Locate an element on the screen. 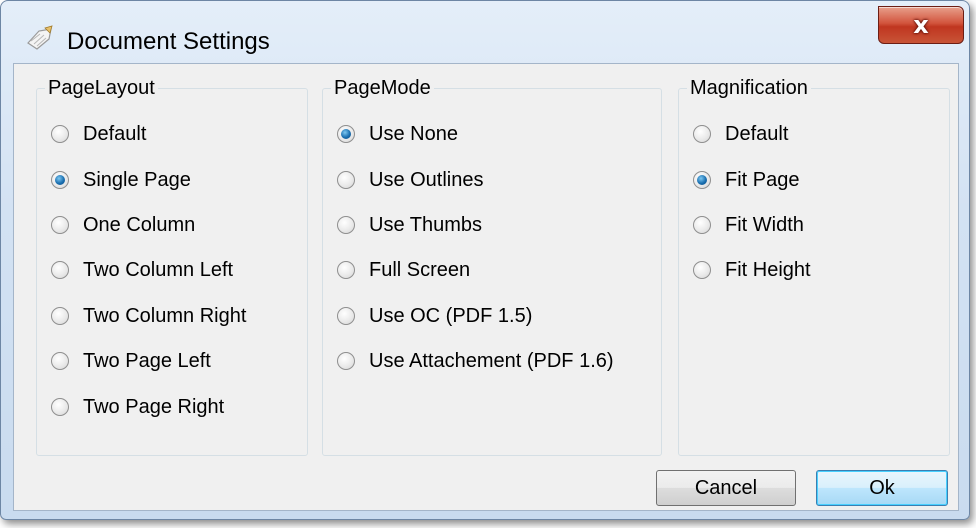 Image resolution: width=976 pixels, height=528 pixels. close-button: x is located at coordinates (921, 25).